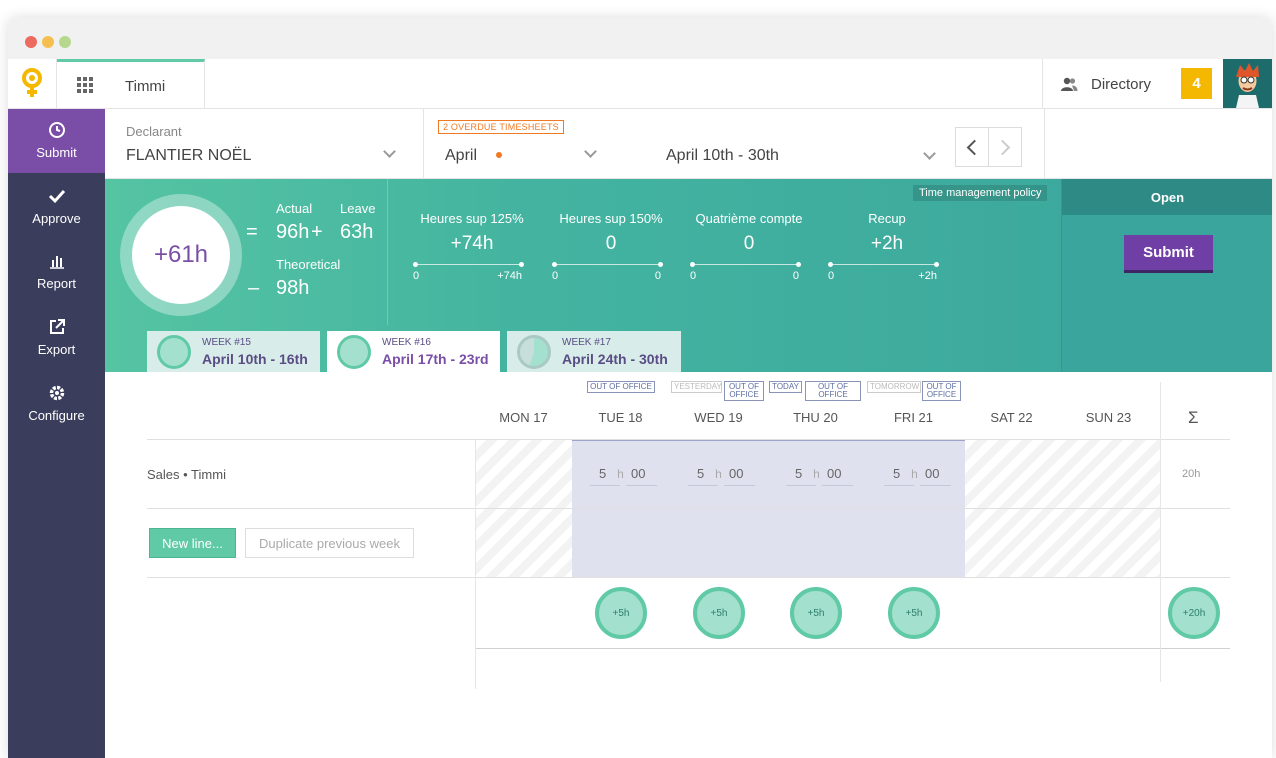 This screenshot has width=1276, height=758. I want to click on hour-input-tue: 5 h 00, so click(622, 473).